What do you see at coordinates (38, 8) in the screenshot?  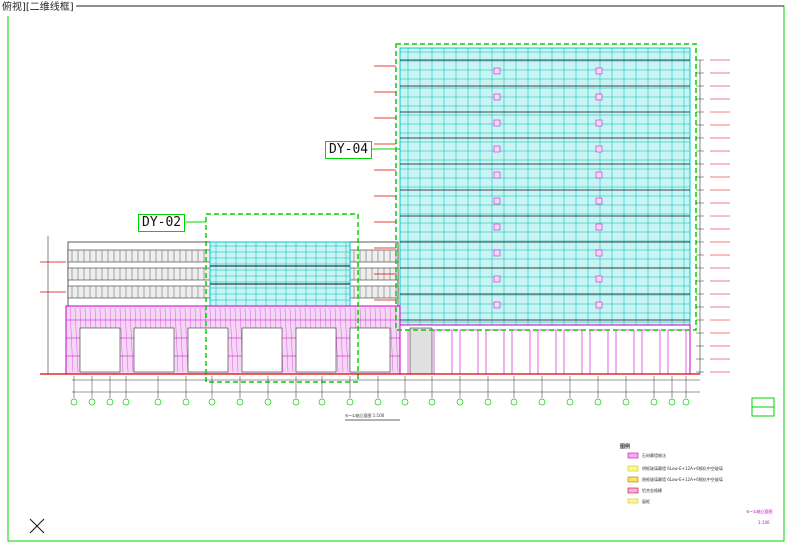 I see `viewport-label: 俯视][二维线框]` at bounding box center [38, 8].